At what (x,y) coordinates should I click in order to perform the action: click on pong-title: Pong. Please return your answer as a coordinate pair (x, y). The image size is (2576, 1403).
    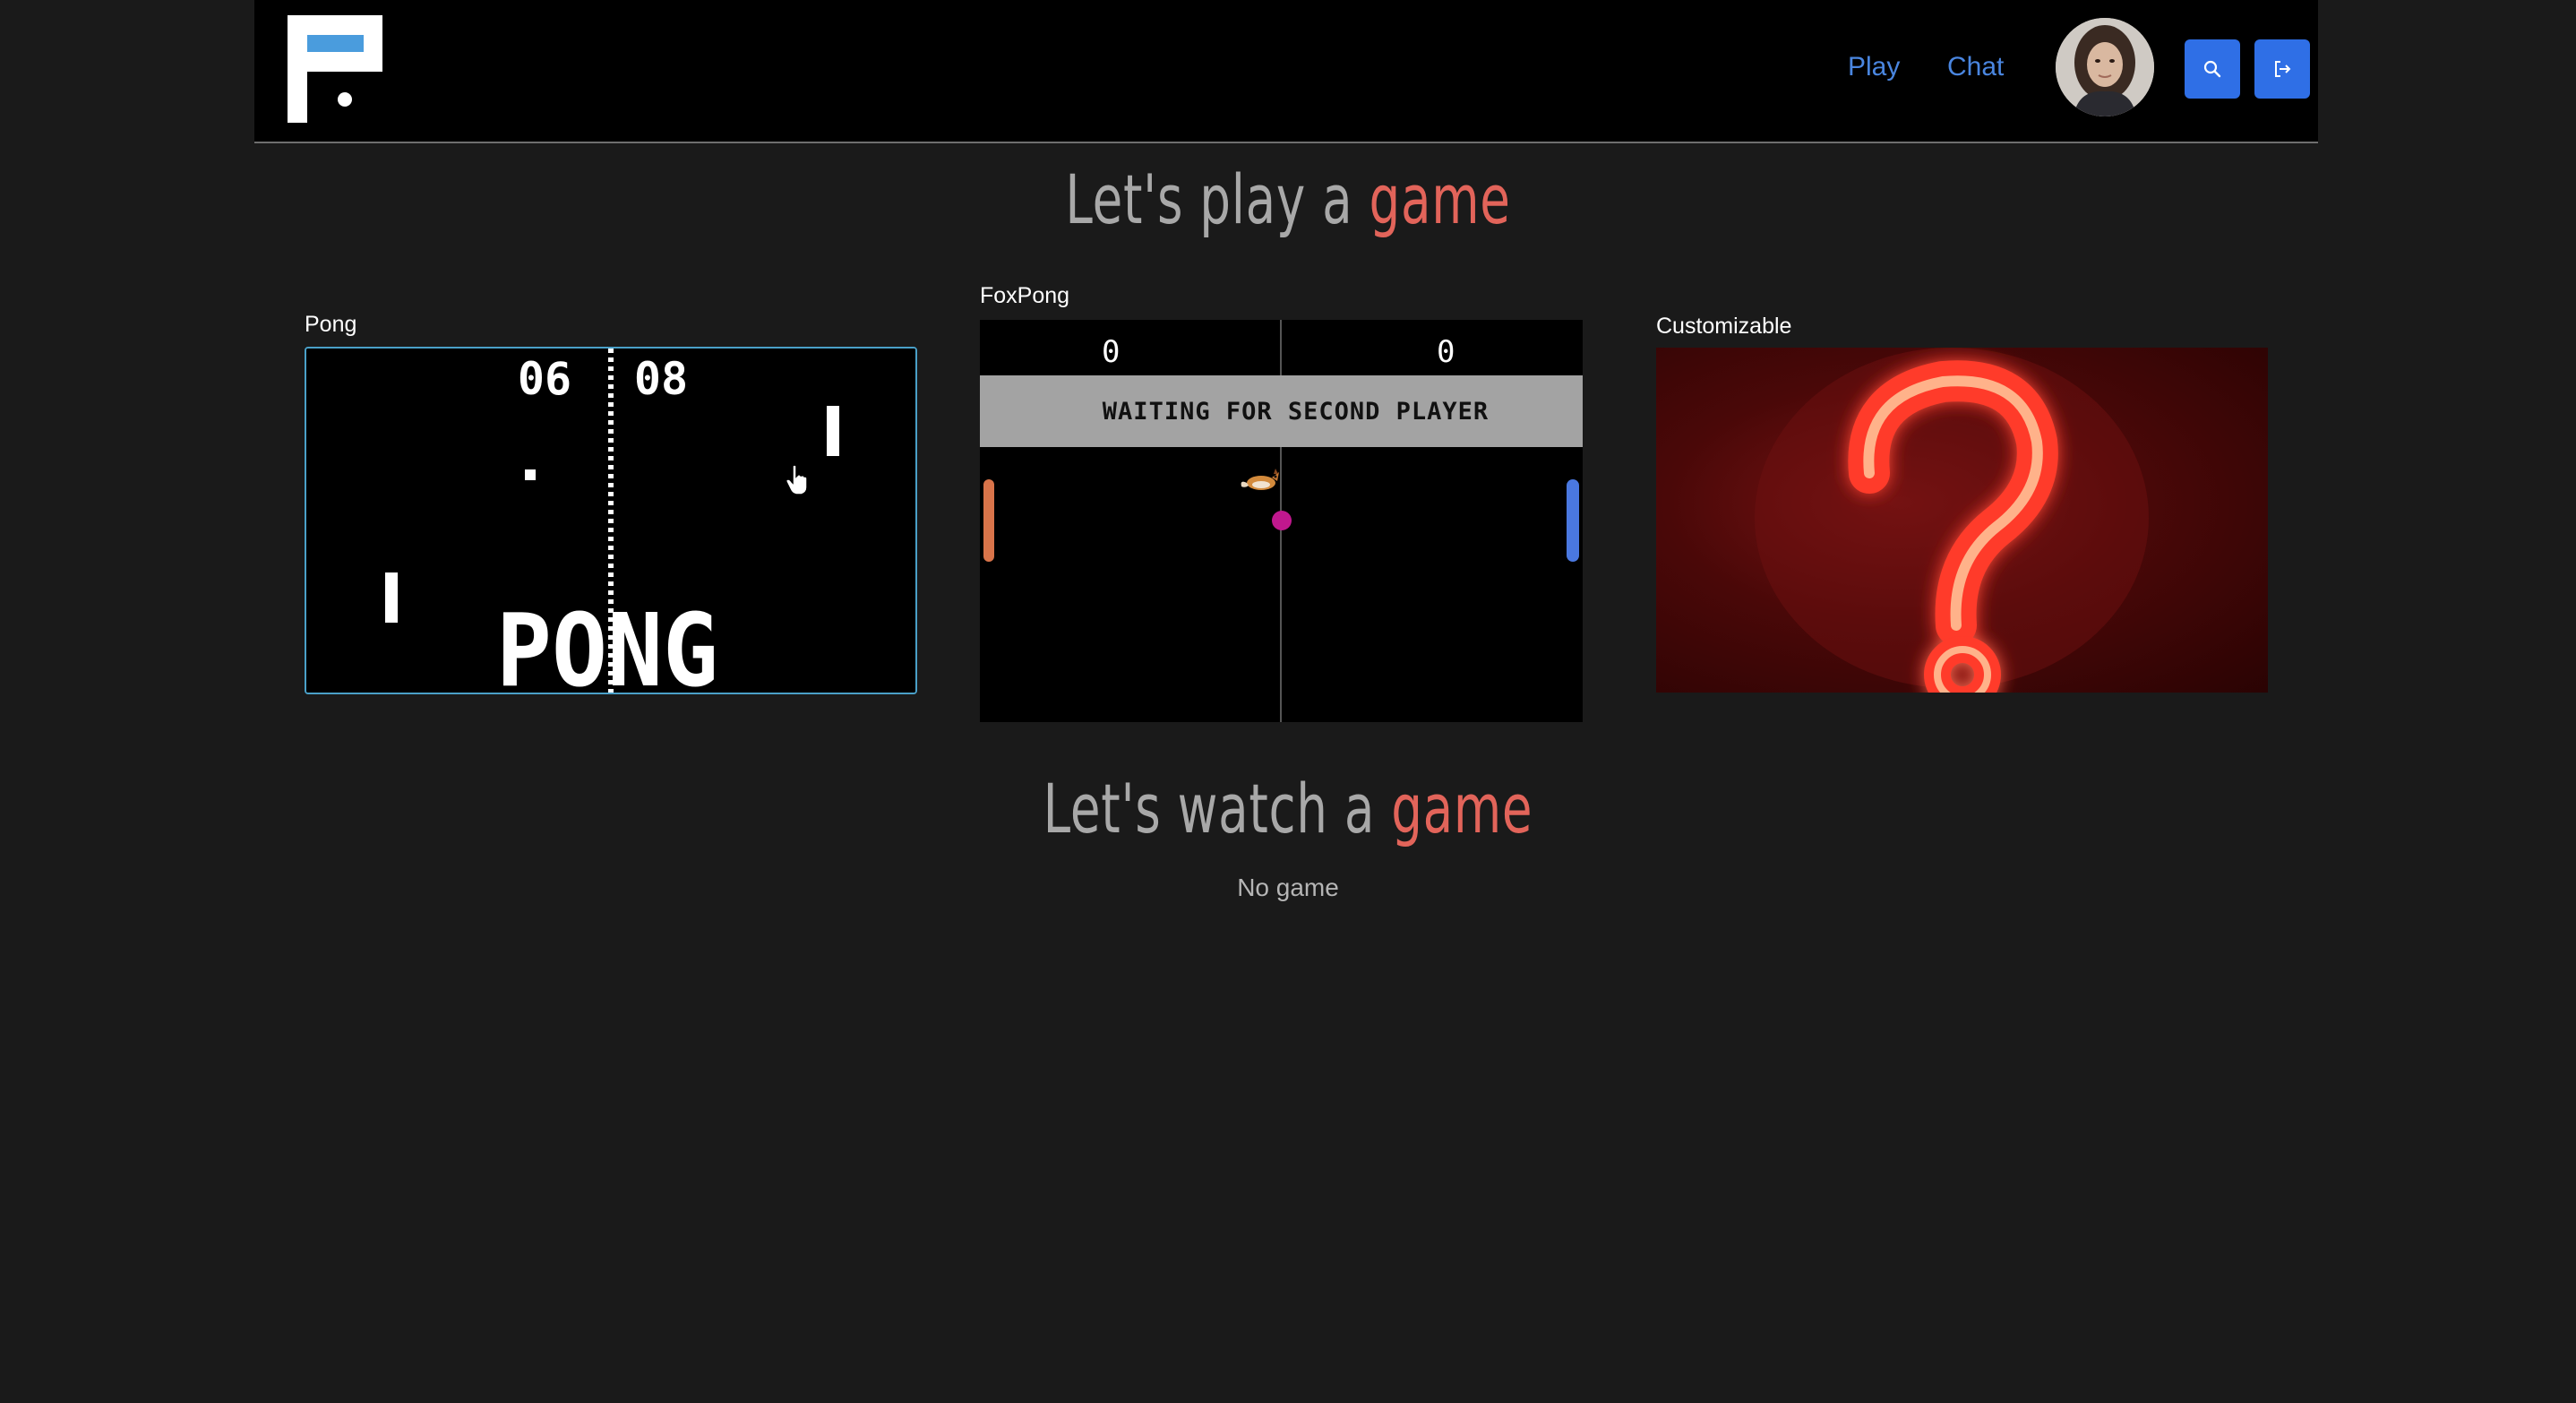
    Looking at the image, I should click on (331, 324).